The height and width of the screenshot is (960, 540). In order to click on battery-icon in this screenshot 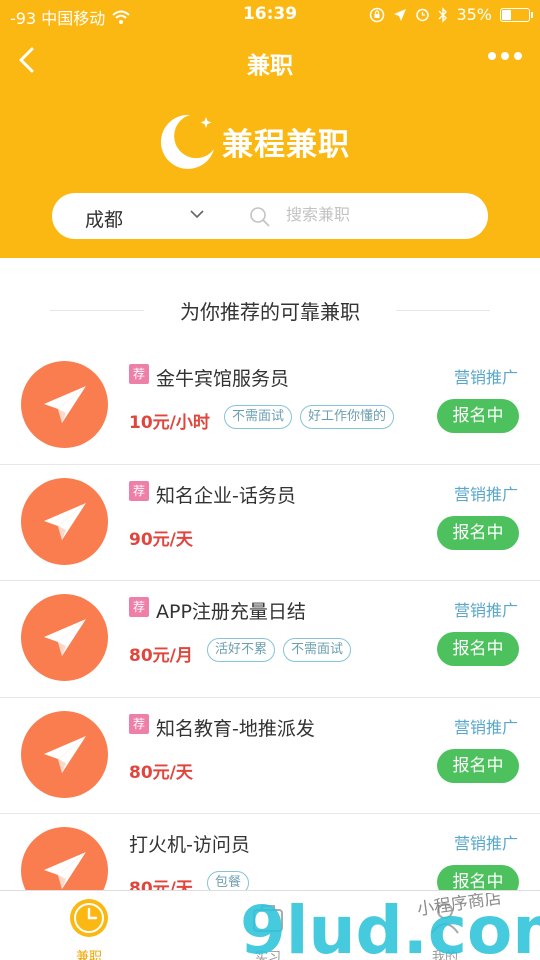, I will do `click(516, 14)`.